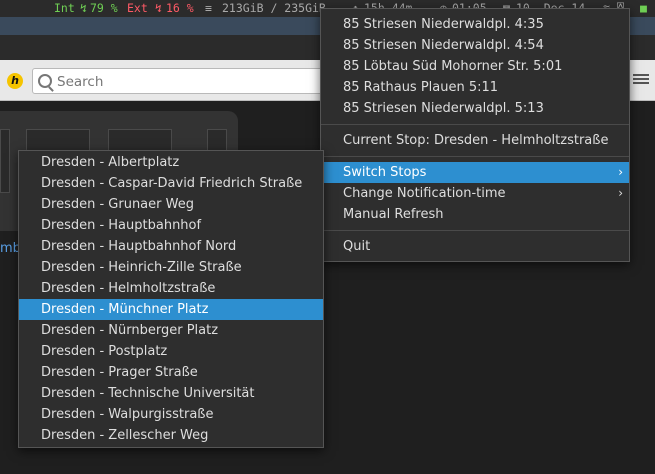 The width and height of the screenshot is (655, 474). I want to click on int-battery-value: 79 %, so click(104, 8).